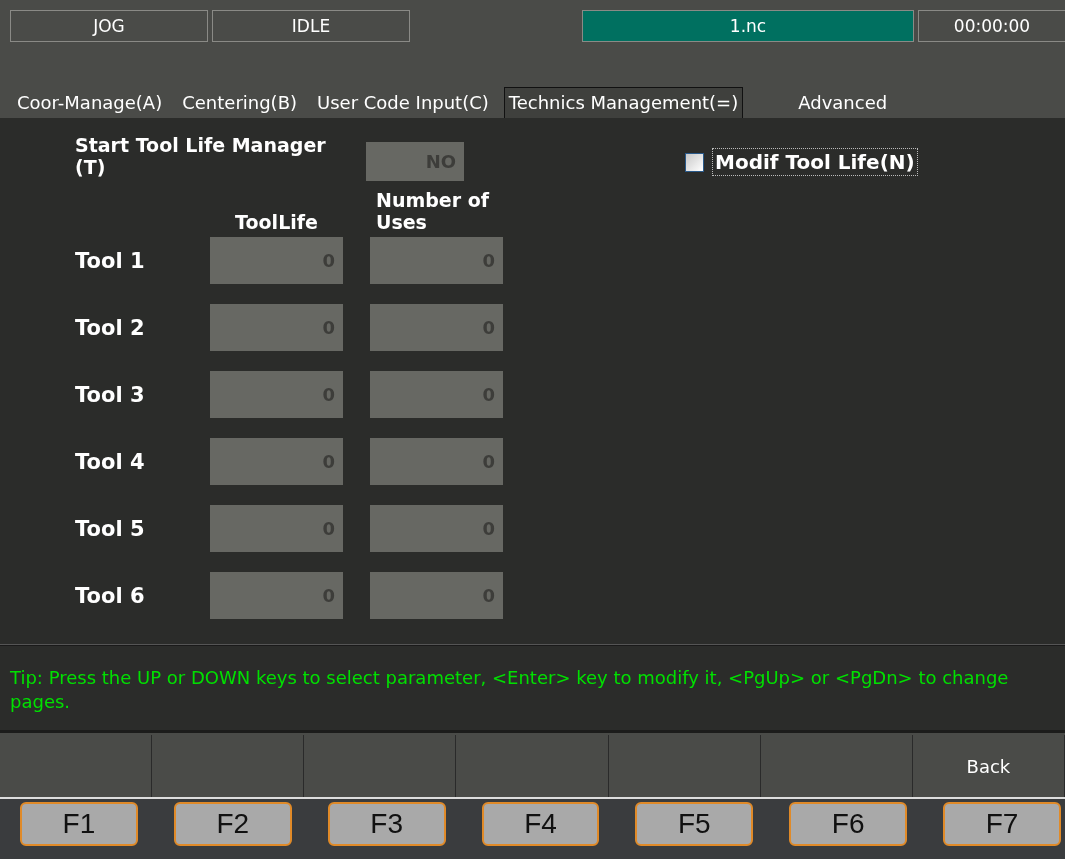 This screenshot has width=1065, height=859. Describe the element at coordinates (694, 824) in the screenshot. I see `function-key: F5` at that location.